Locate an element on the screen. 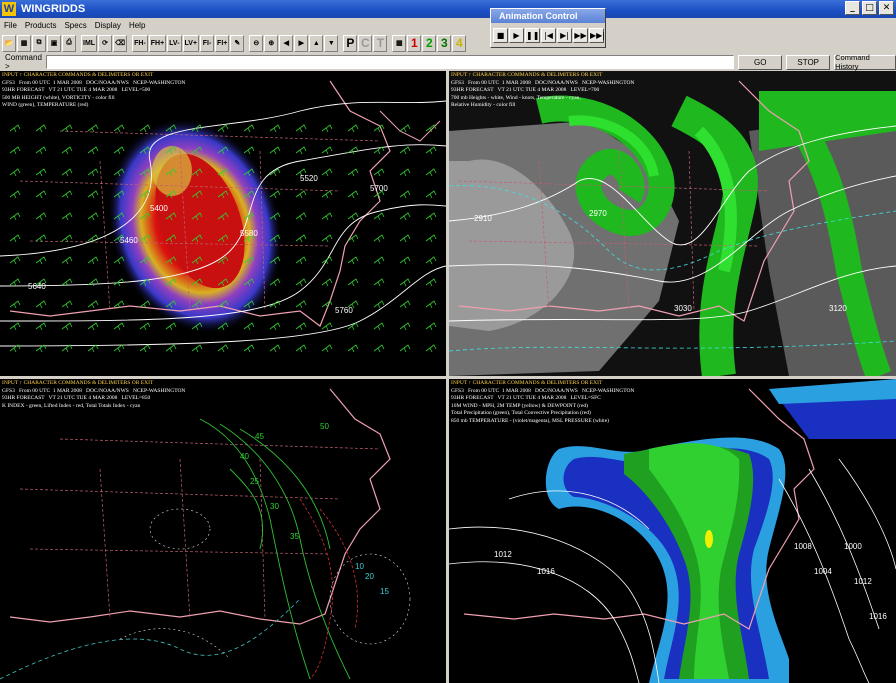 This screenshot has height=683, width=896. fast-forward-icon: ▶▶ is located at coordinates (580, 35).